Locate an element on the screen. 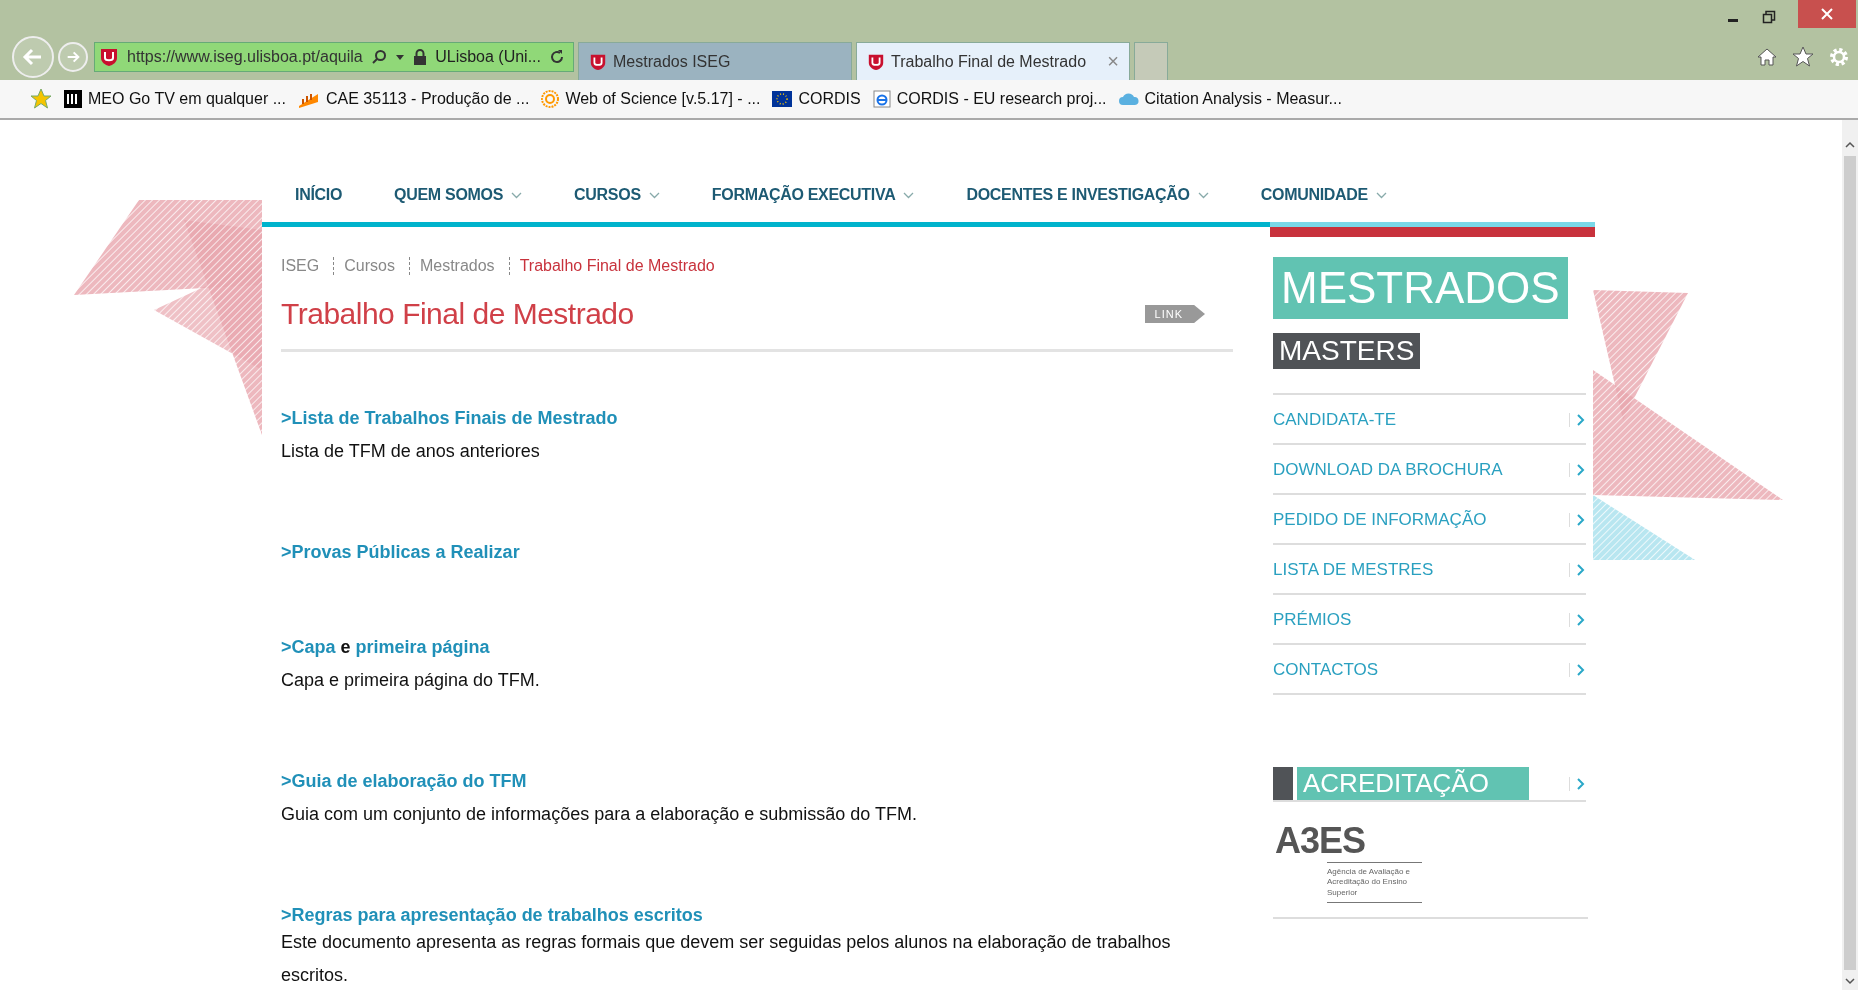 This screenshot has width=1858, height=990. close-button is located at coordinates (1827, 14).